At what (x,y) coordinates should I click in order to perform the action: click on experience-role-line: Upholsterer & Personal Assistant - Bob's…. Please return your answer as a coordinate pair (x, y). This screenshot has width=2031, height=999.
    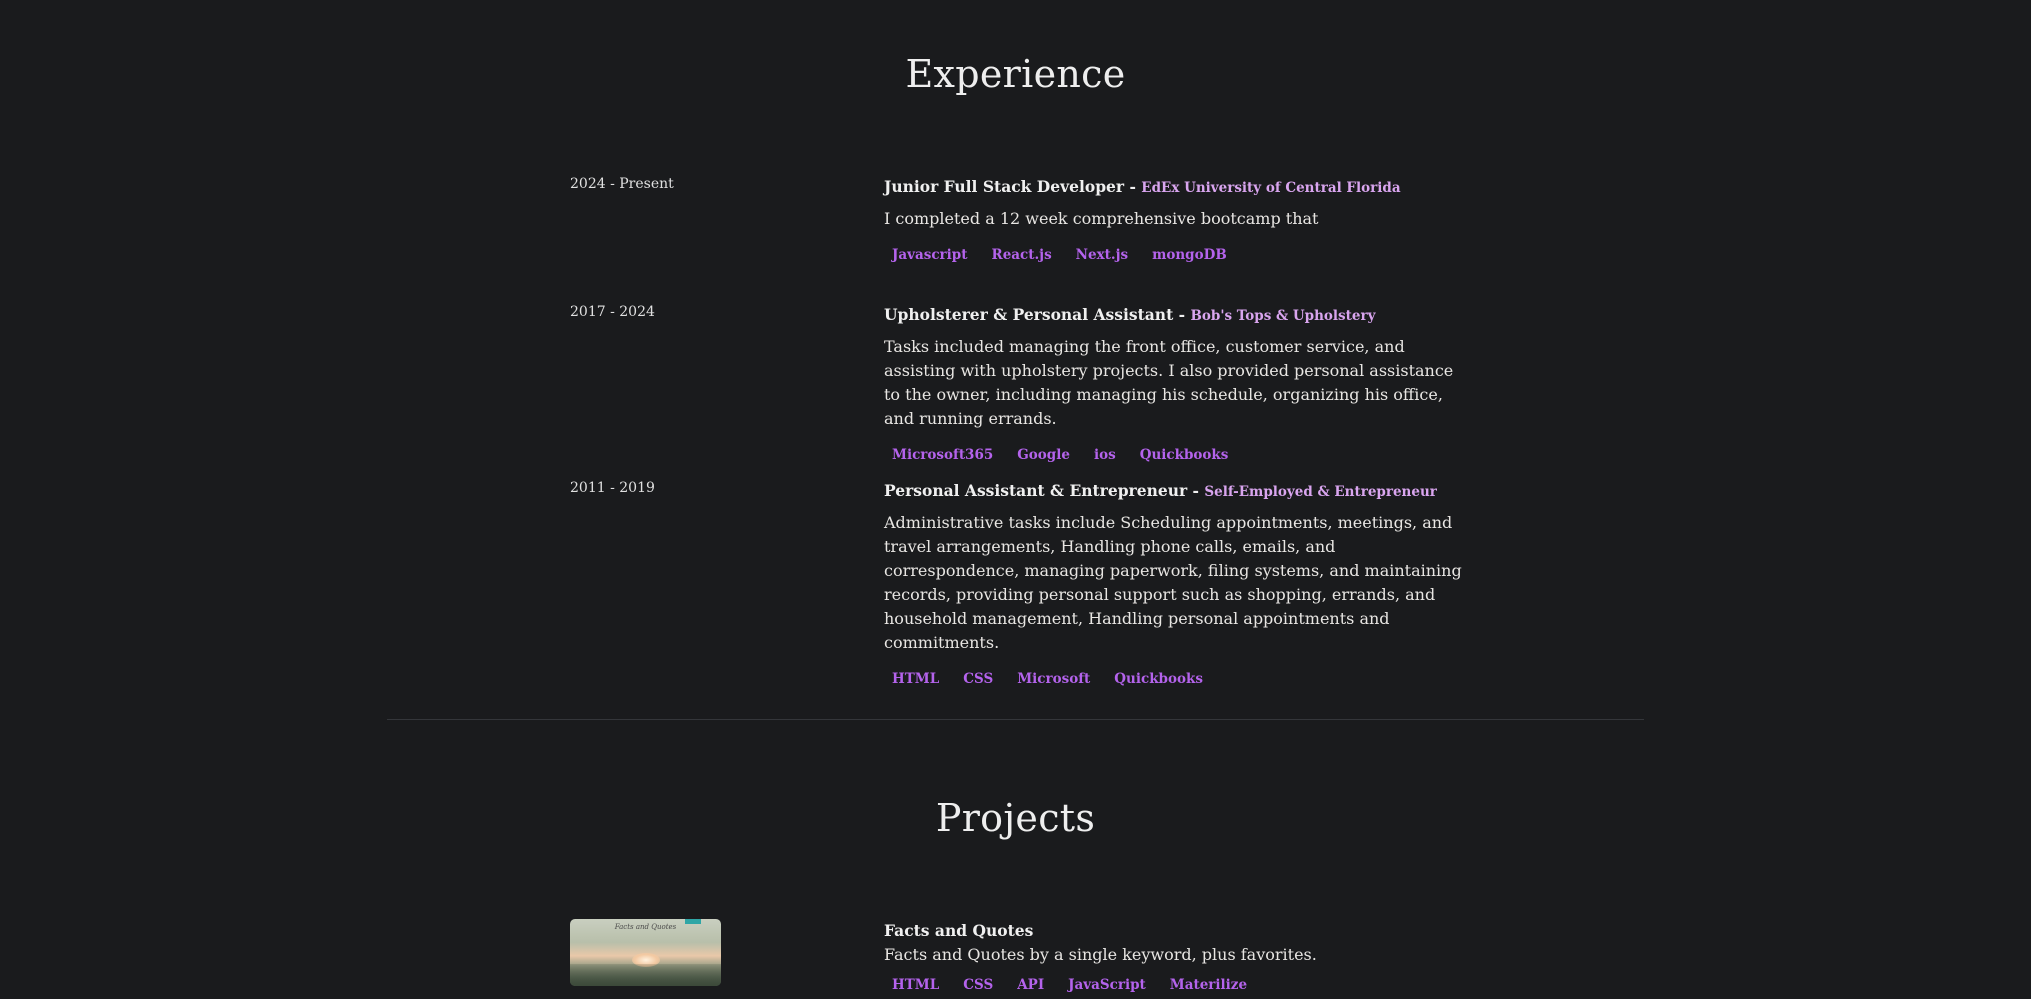
    Looking at the image, I should click on (1177, 315).